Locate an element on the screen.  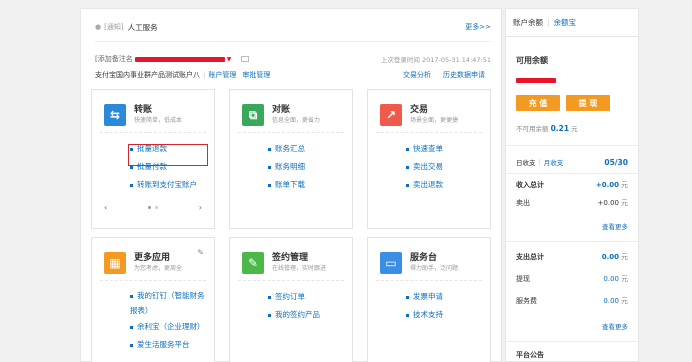
card-trade: ↗ 交易 场景全面，更便捷 快速查单 卖出交易 卖出退款 is located at coordinates (429, 159).